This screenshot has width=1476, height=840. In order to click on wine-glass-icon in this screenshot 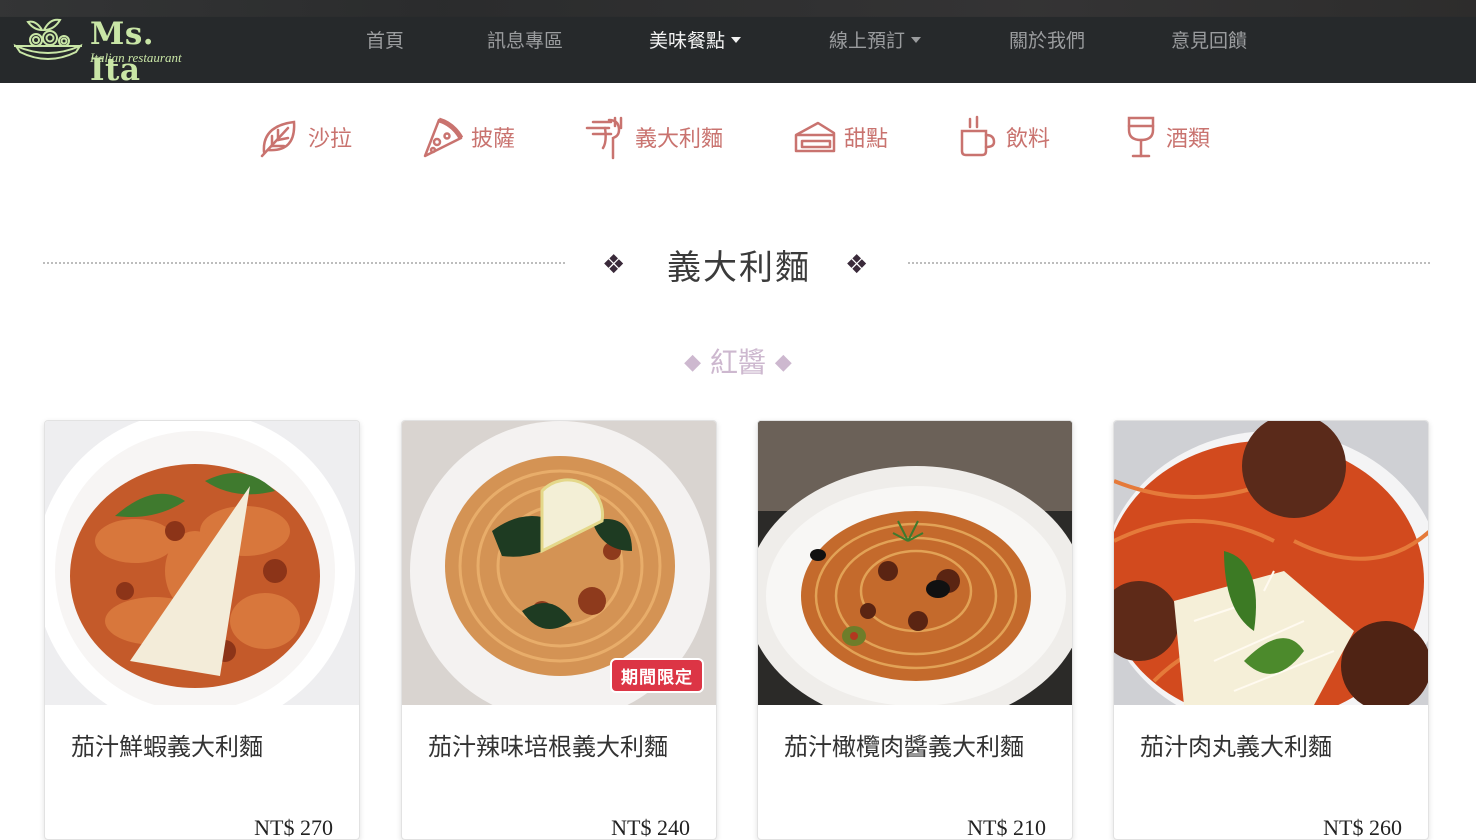, I will do `click(1141, 137)`.